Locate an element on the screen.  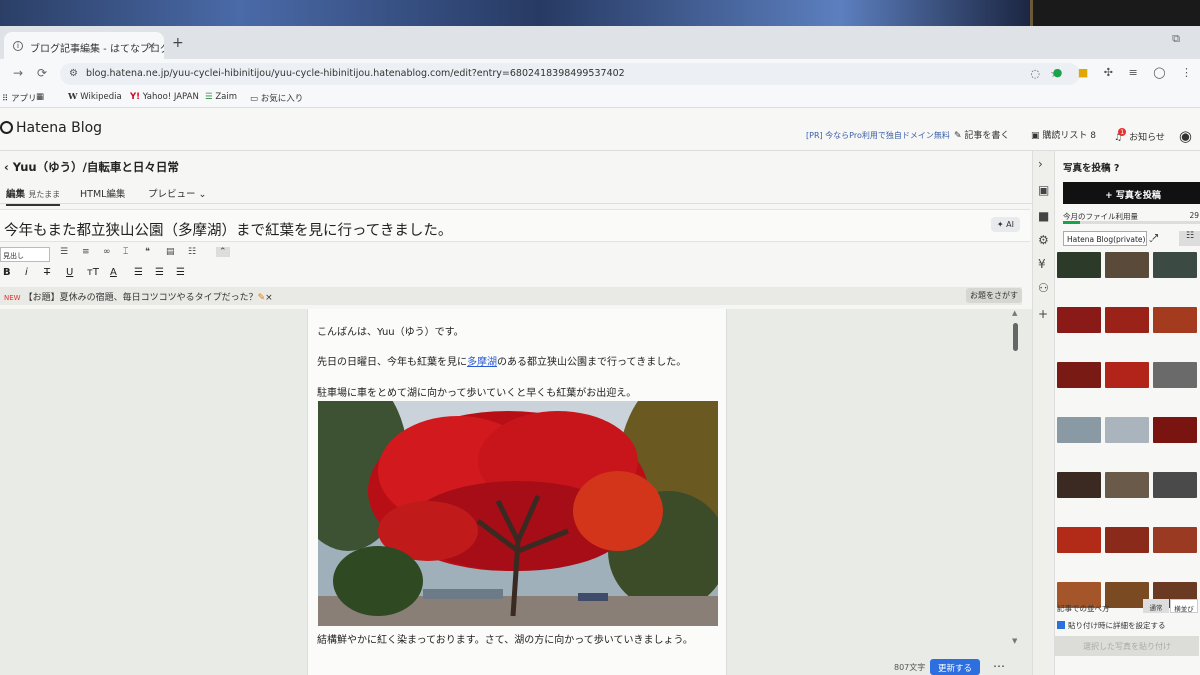
editor-scrollbar: ▲ ▼ is located at coordinates (1016, 479).